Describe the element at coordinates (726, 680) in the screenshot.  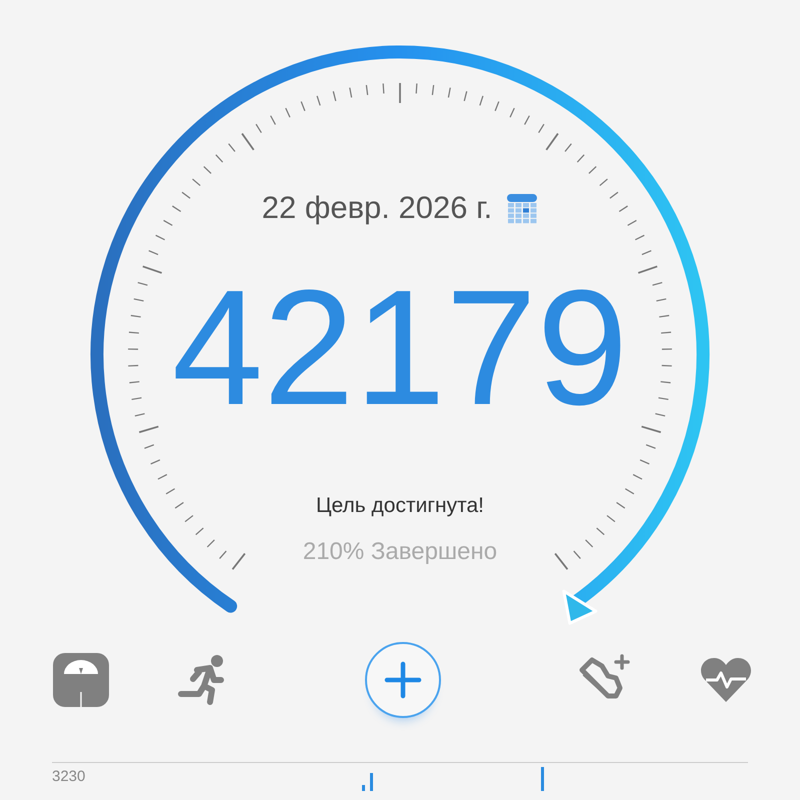
I see `heart-rate-icon` at that location.